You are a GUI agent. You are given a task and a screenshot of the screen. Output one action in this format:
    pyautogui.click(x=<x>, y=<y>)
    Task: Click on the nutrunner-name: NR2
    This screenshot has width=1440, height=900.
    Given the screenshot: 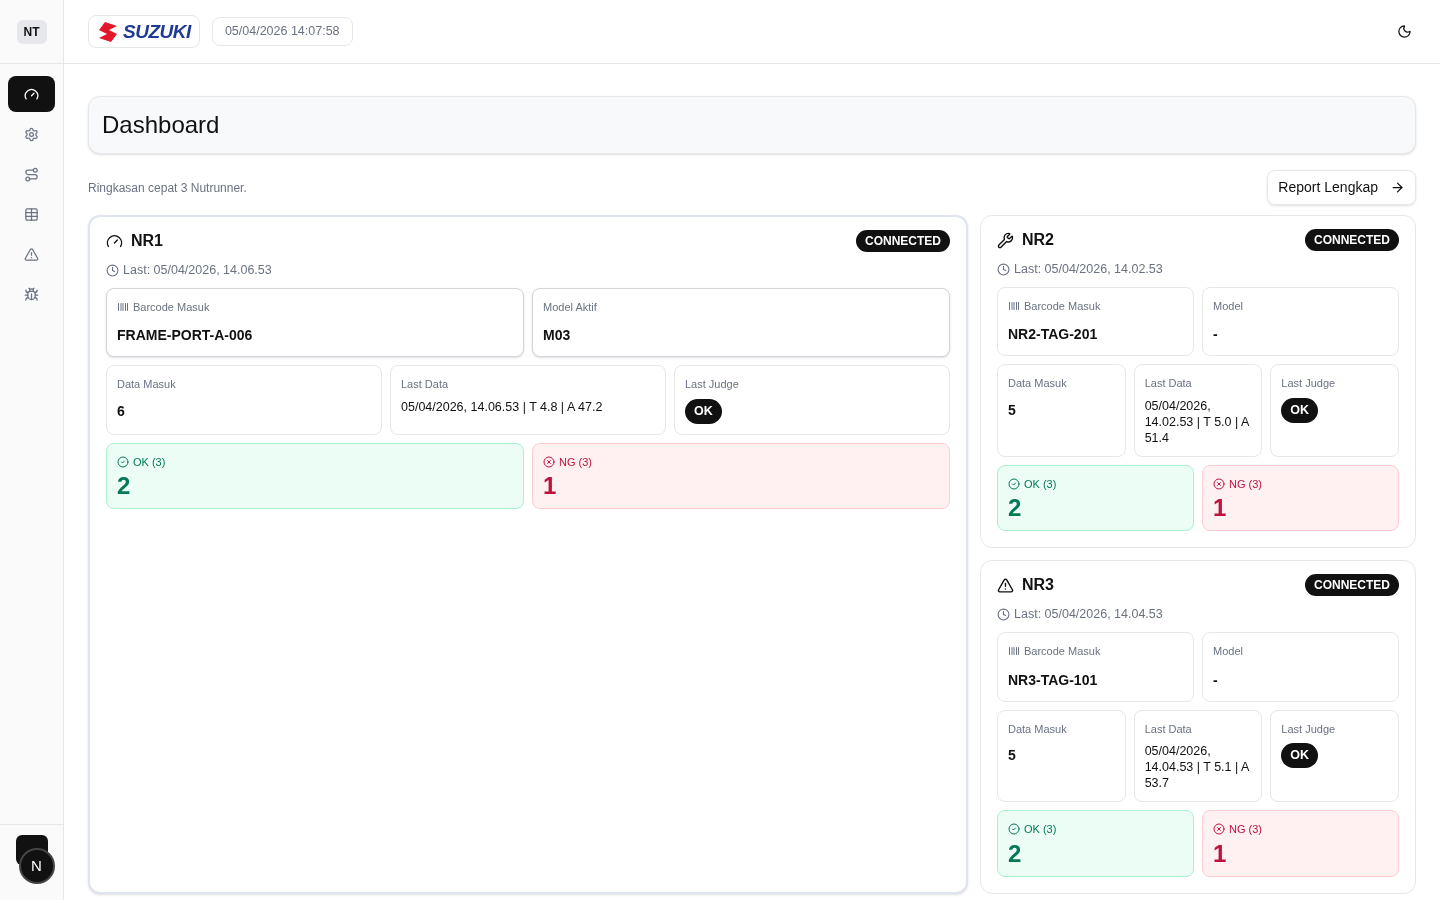 What is the action you would take?
    pyautogui.click(x=1038, y=240)
    